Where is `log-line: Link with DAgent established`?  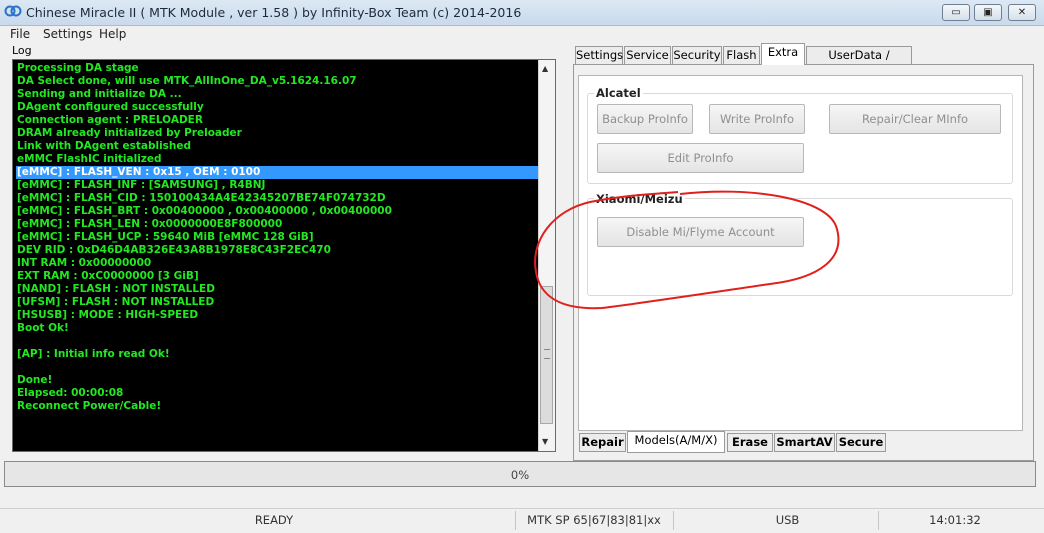
log-line: Link with DAgent established is located at coordinates (104, 146).